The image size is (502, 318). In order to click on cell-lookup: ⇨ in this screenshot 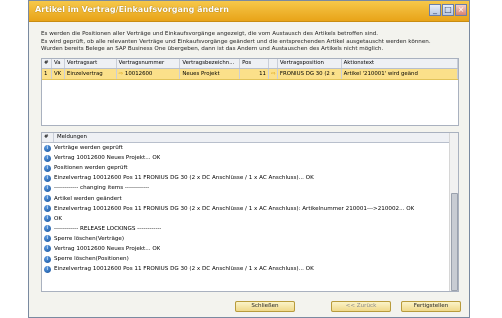, I will do `click(273, 74)`.